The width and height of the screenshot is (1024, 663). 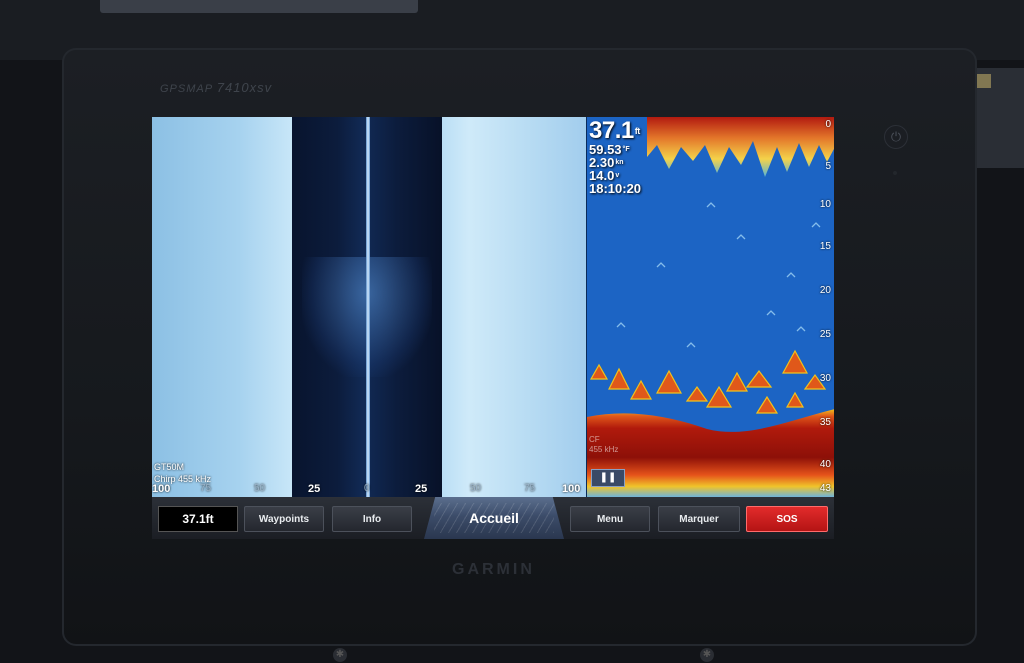 I want to click on speed-unit: kn, so click(x=619, y=162).